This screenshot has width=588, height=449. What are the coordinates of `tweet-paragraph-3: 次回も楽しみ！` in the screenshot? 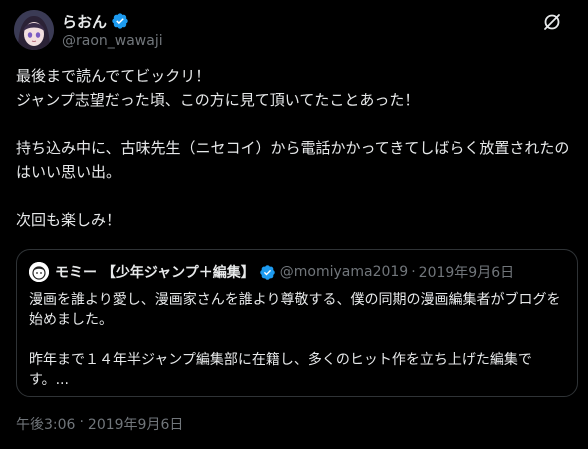 It's located at (69, 220).